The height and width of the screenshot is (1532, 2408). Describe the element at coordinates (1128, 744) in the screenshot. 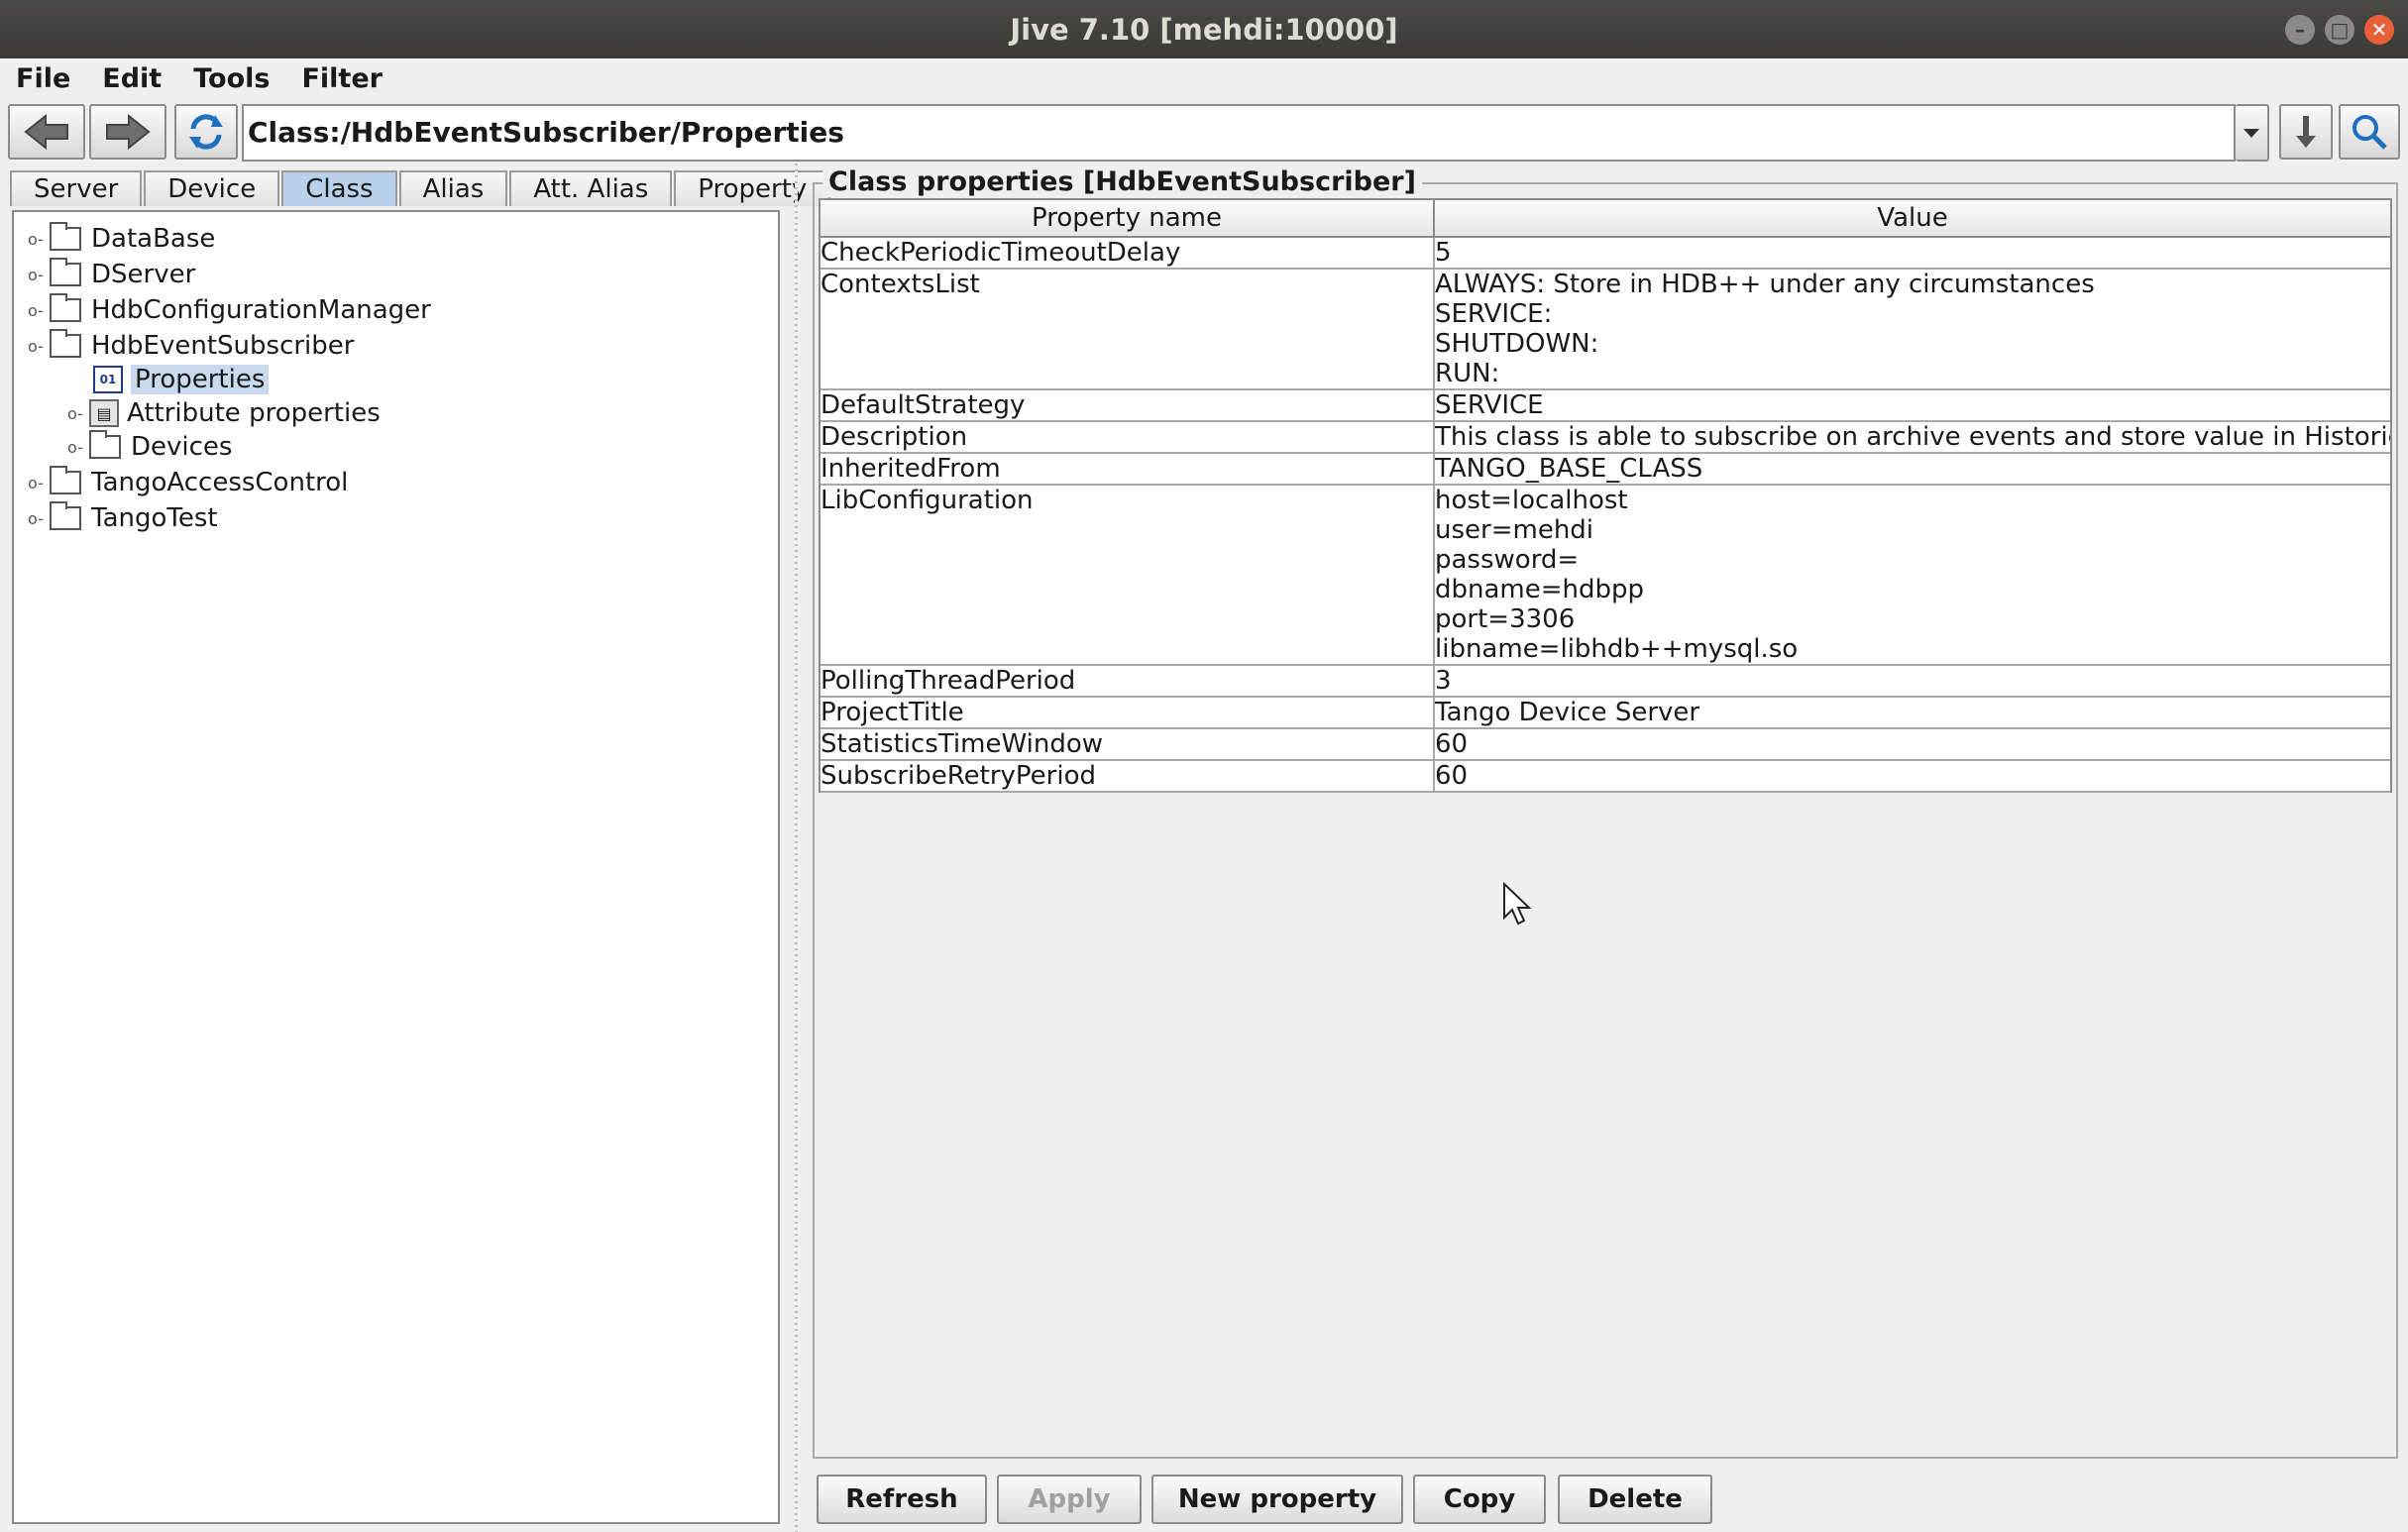

I see `property-name-cell: StatisticsTimeWindow` at that location.